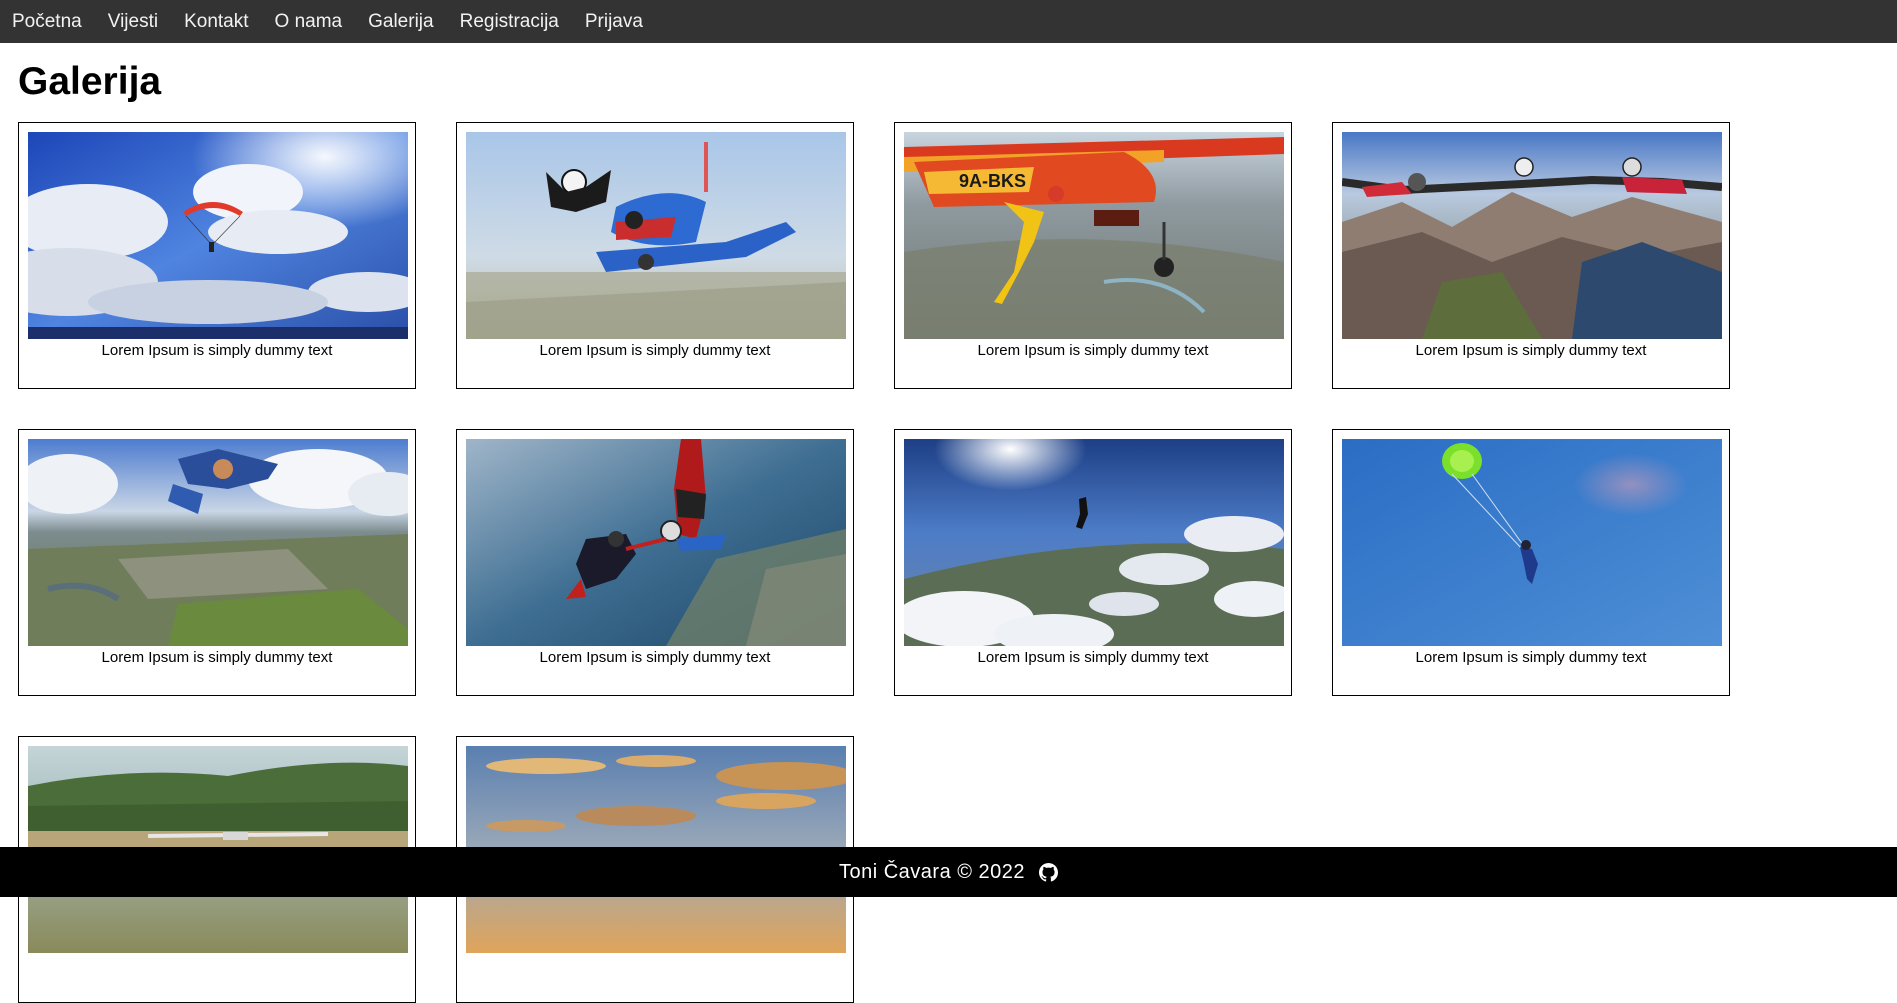 The width and height of the screenshot is (1897, 1003). What do you see at coordinates (1049, 872) in the screenshot?
I see `github-icon` at bounding box center [1049, 872].